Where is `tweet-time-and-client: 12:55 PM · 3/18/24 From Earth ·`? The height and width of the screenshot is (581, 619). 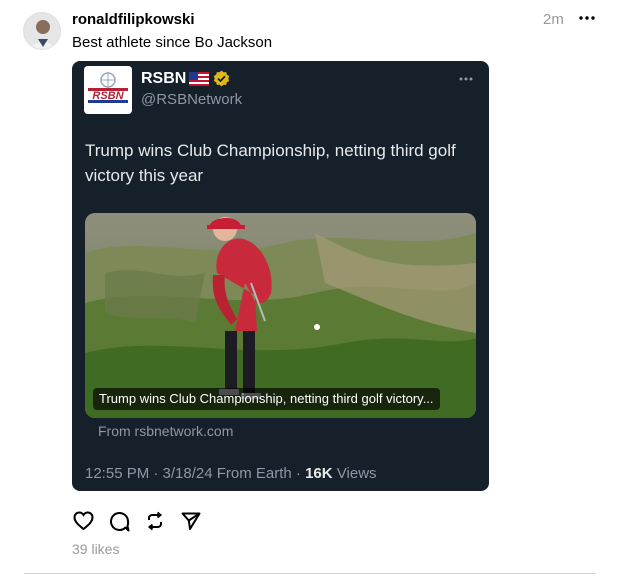 tweet-time-and-client: 12:55 PM · 3/18/24 From Earth · is located at coordinates (195, 473).